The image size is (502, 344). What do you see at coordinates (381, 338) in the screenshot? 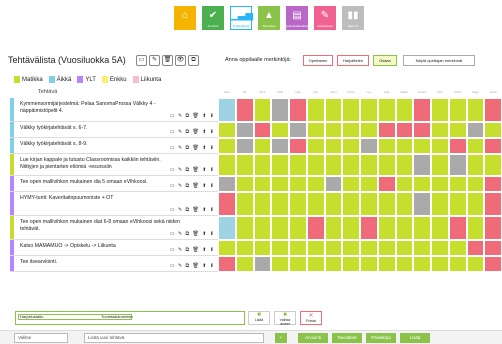
I see `footer-button-3: Päiväkirja` at bounding box center [381, 338].